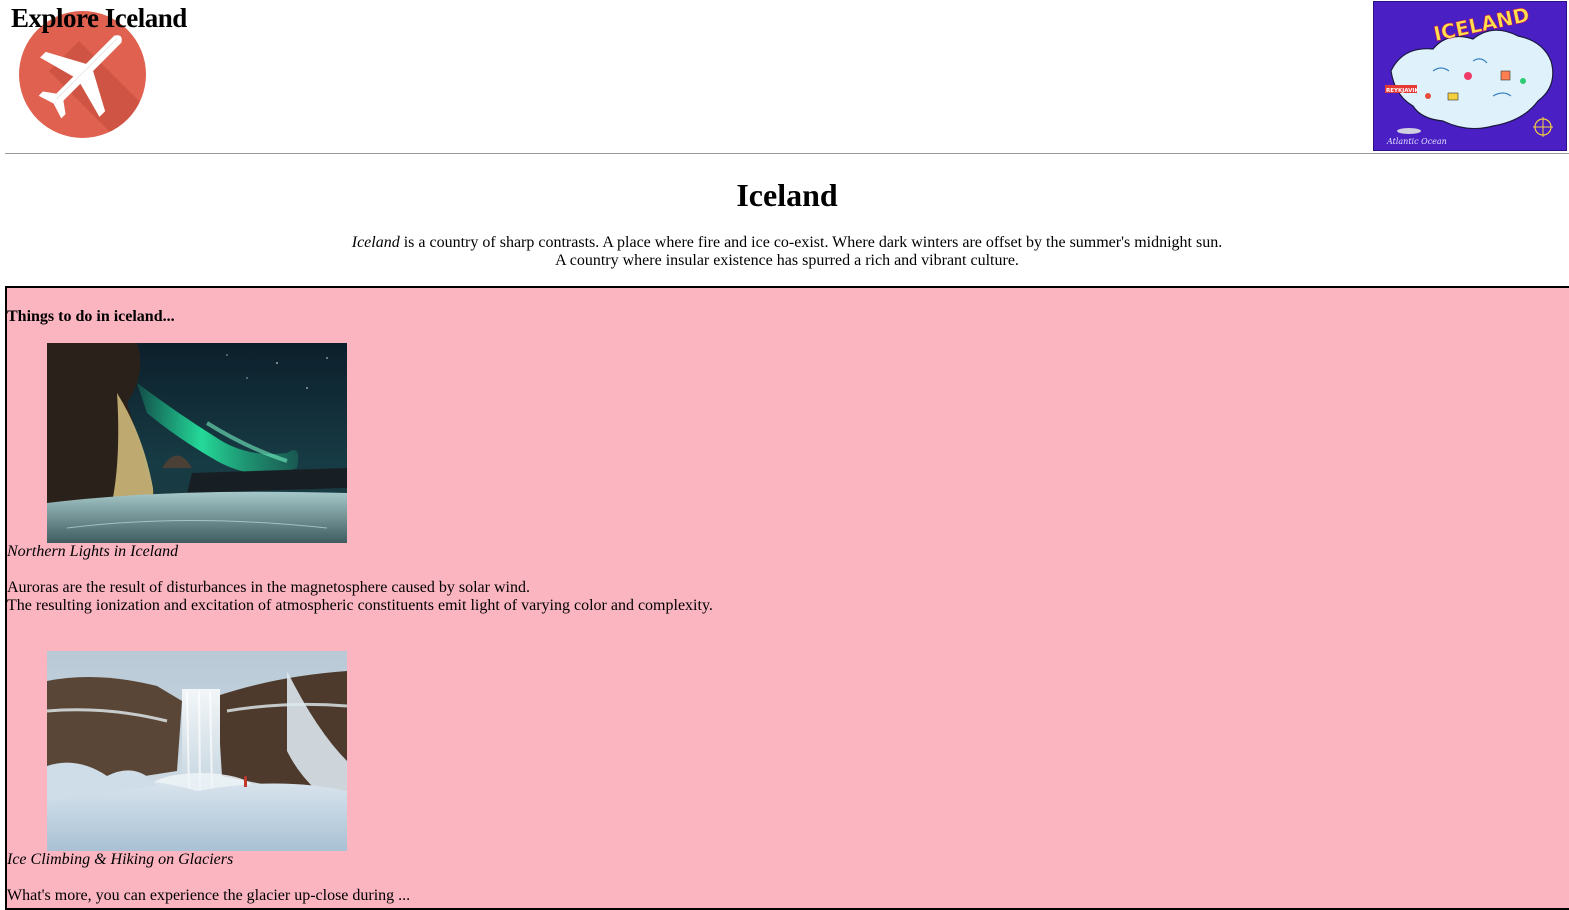 The height and width of the screenshot is (910, 1569). I want to click on iceland-map-image: ICELAND REYKJAVIK Atlantic Ocean, so click(1470, 76).